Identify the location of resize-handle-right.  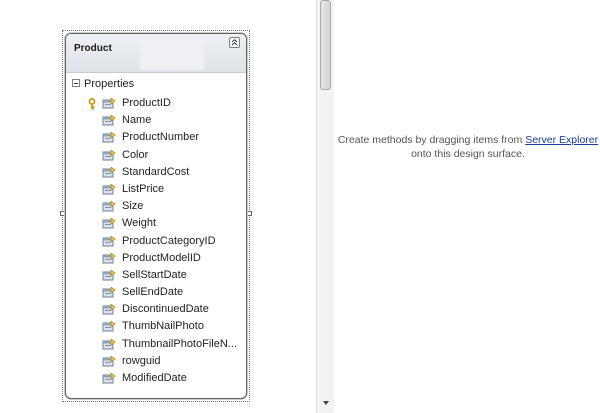
(249, 213).